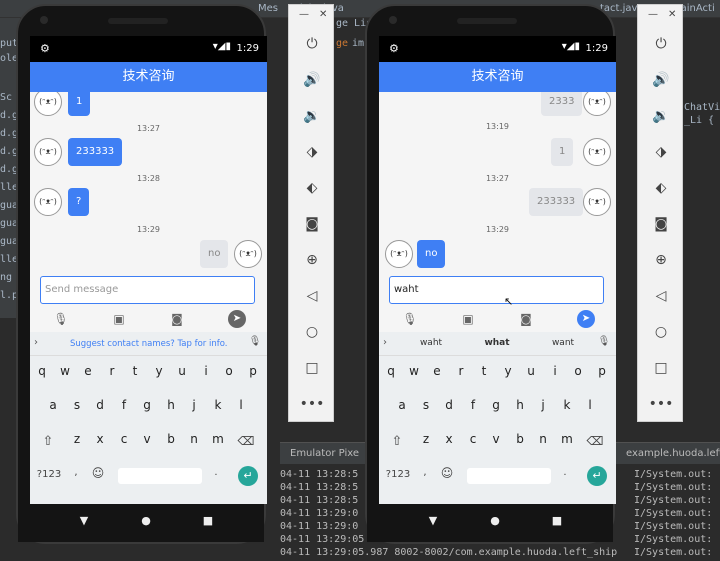  Describe the element at coordinates (431, 254) in the screenshot. I see `message-bubble-in: no` at that location.